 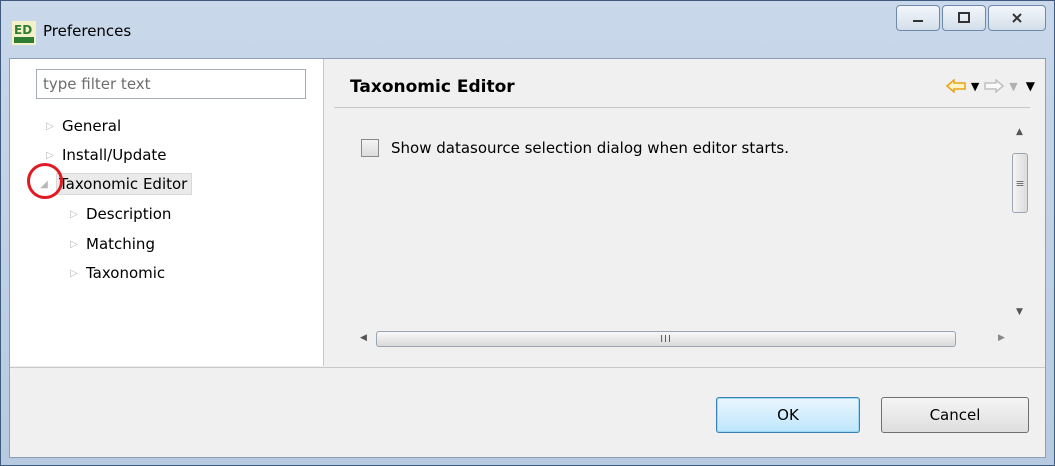 What do you see at coordinates (87, 31) in the screenshot?
I see `window-title: Preferences` at bounding box center [87, 31].